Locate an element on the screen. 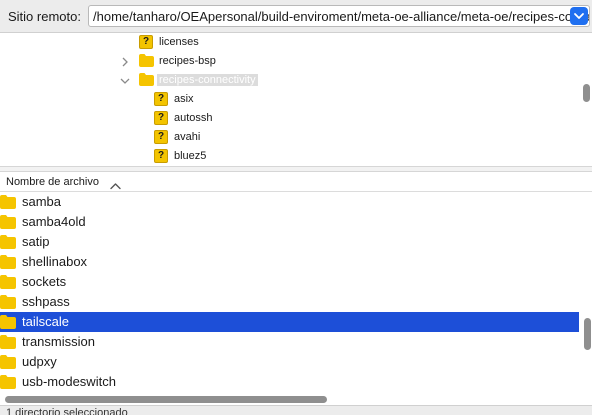 This screenshot has width=592, height=415. list-item: transmission is located at coordinates (289, 342).